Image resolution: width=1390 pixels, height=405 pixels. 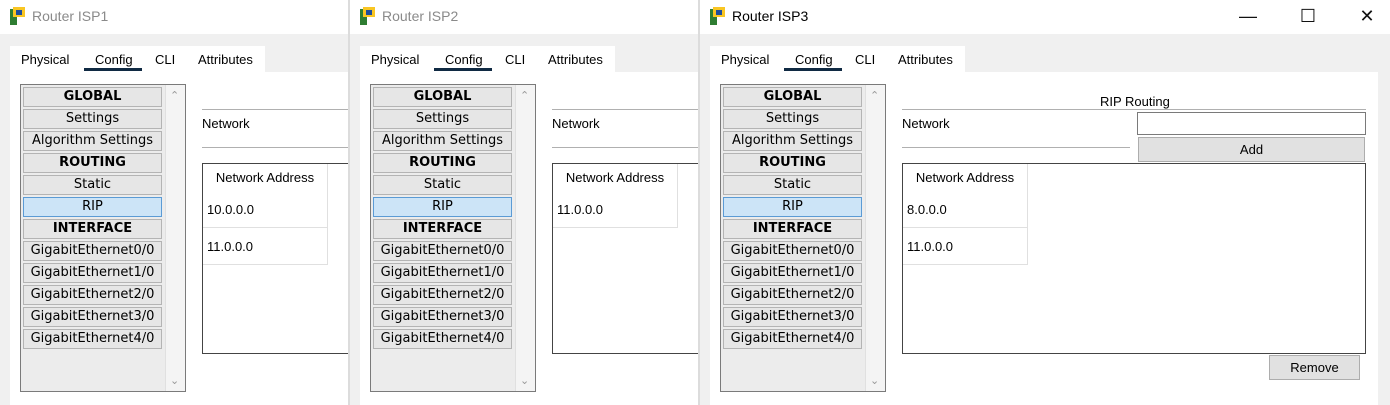 I want to click on title-bar: Router ISP2, so click(x=524, y=17).